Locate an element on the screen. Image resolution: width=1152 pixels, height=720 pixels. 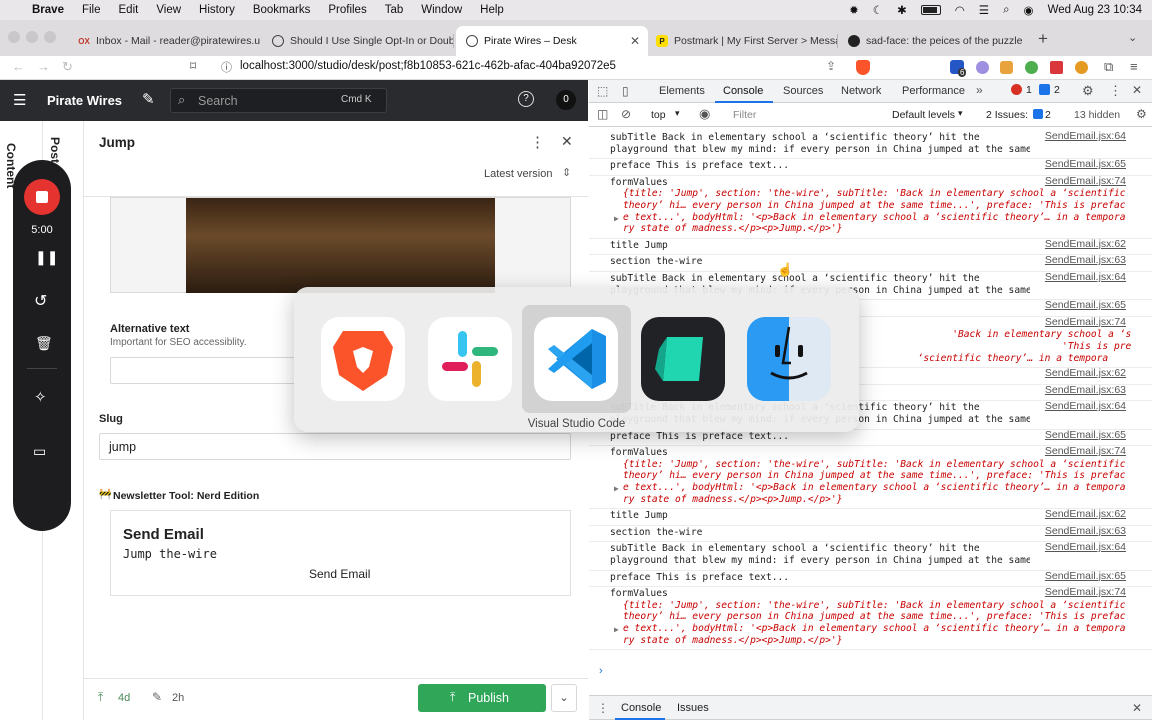
search-icon: ⌕ is located at coordinates (1006, 10).